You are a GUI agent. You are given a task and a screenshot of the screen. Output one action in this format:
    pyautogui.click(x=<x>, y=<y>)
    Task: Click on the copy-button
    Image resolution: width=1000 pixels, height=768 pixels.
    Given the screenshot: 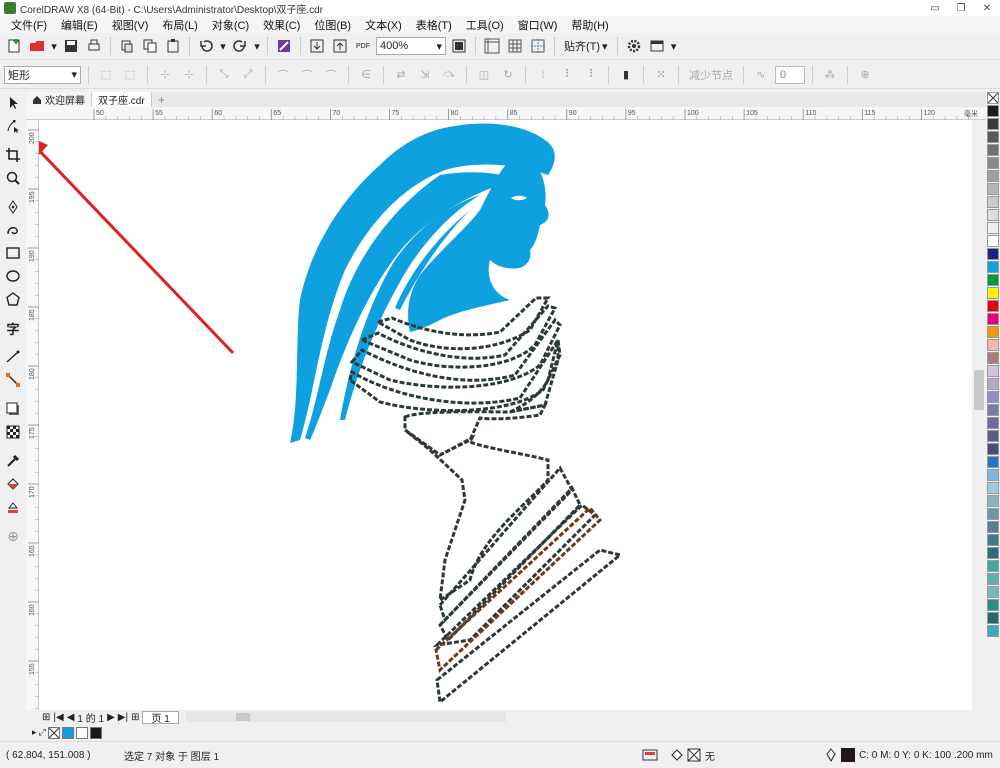 What is the action you would take?
    pyautogui.click(x=150, y=46)
    